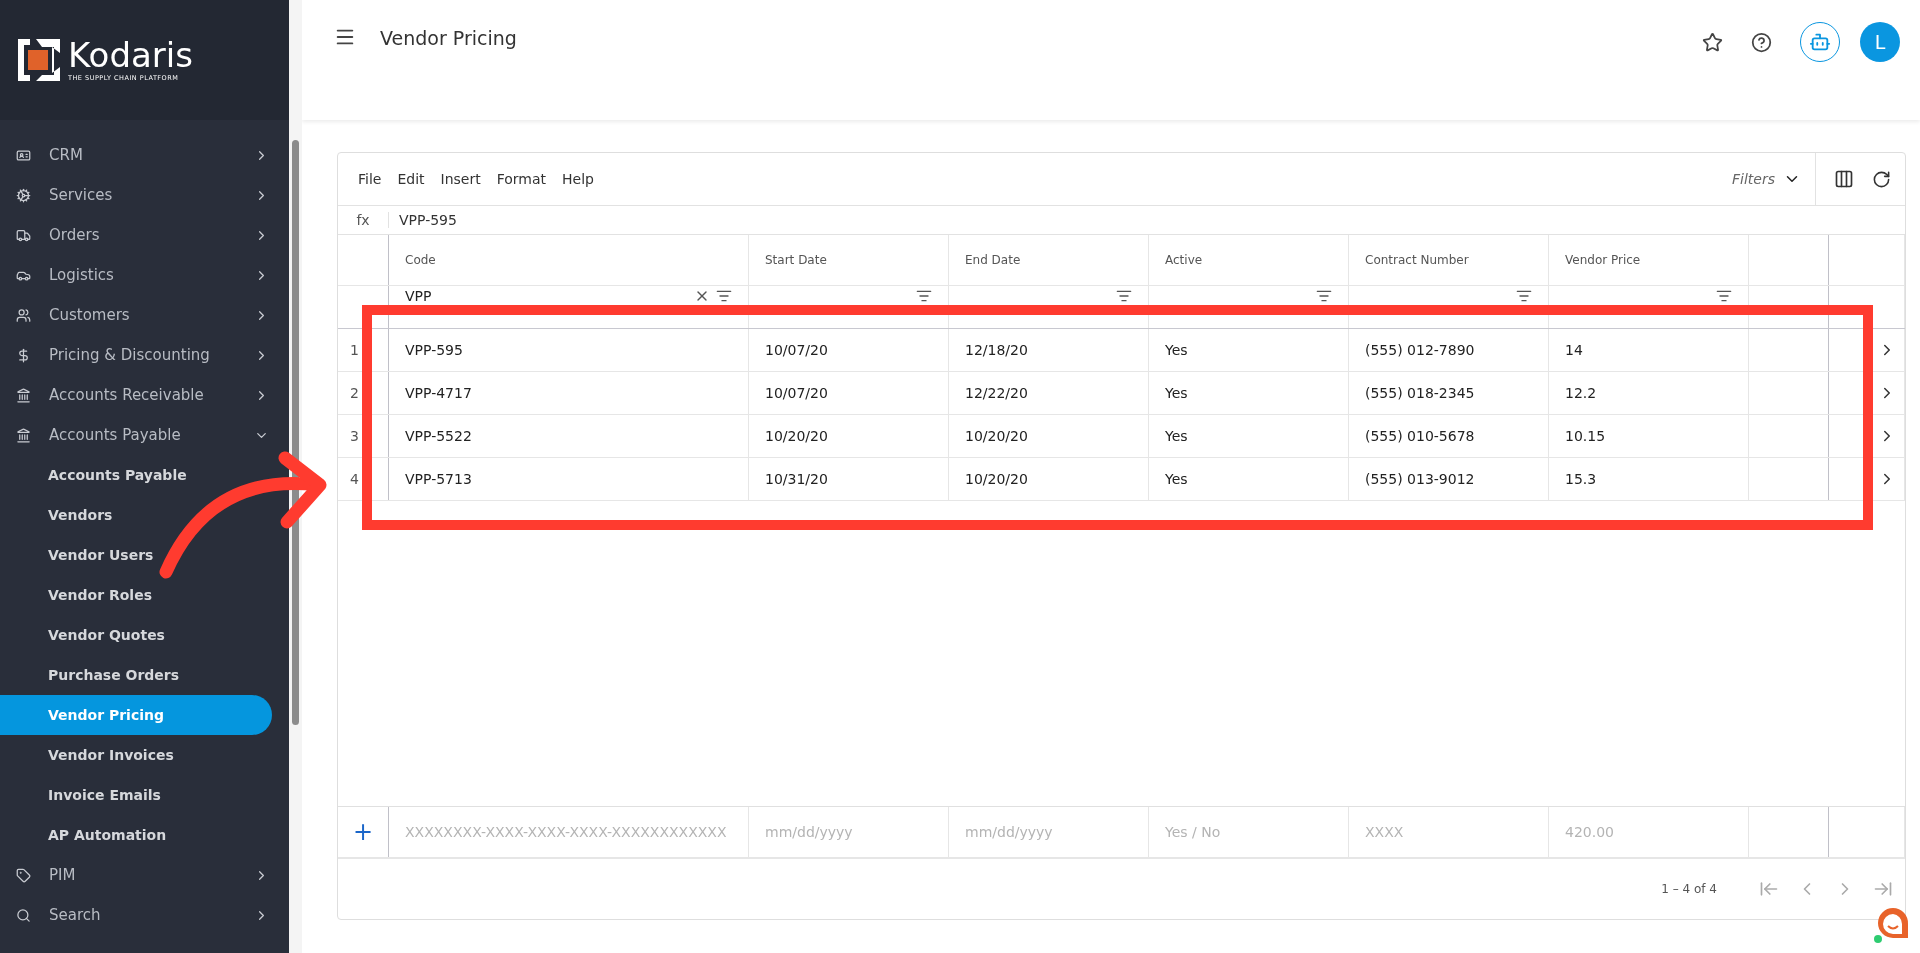 The height and width of the screenshot is (953, 1920). Describe the element at coordinates (1049, 350) in the screenshot. I see `table-cell: 12/18/20` at that location.